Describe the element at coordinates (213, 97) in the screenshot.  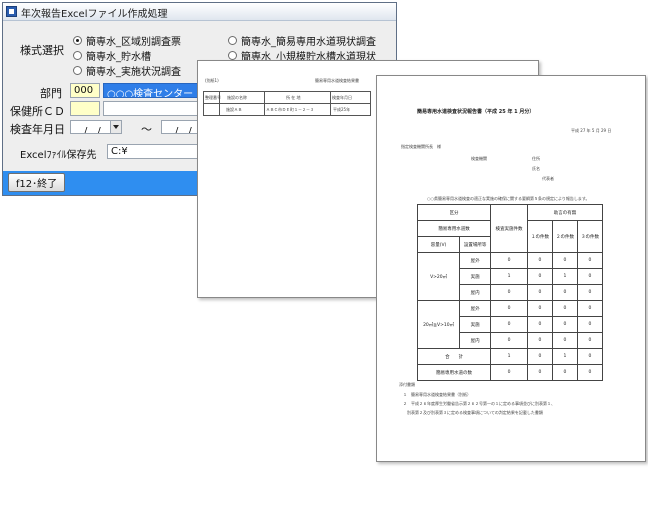
I see `column-header-number: 整理番号` at that location.